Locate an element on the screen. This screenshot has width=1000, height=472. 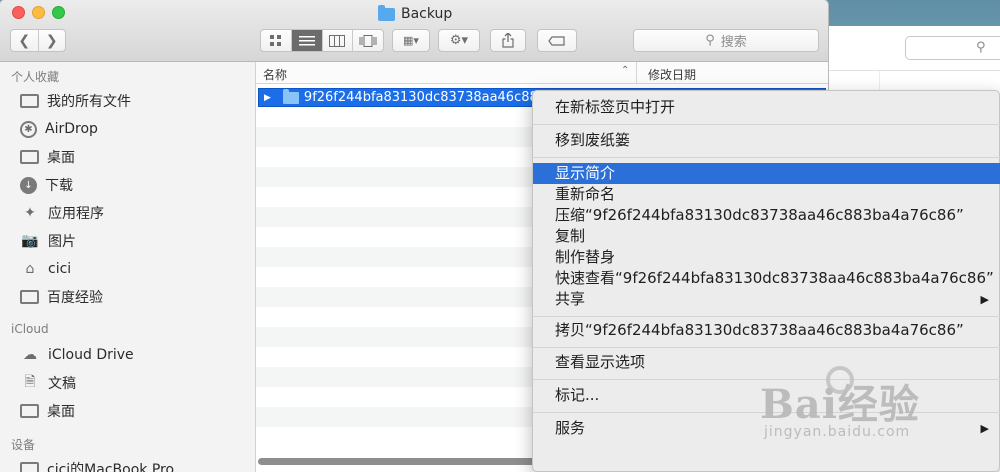
airdrop-icon: ✱ is located at coordinates (28, 129).